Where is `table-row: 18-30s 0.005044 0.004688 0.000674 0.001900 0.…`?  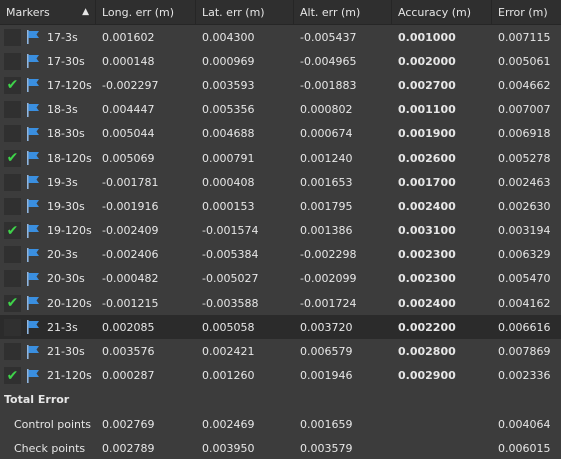 table-row: 18-30s 0.005044 0.004688 0.000674 0.001900 0.… is located at coordinates (280, 134).